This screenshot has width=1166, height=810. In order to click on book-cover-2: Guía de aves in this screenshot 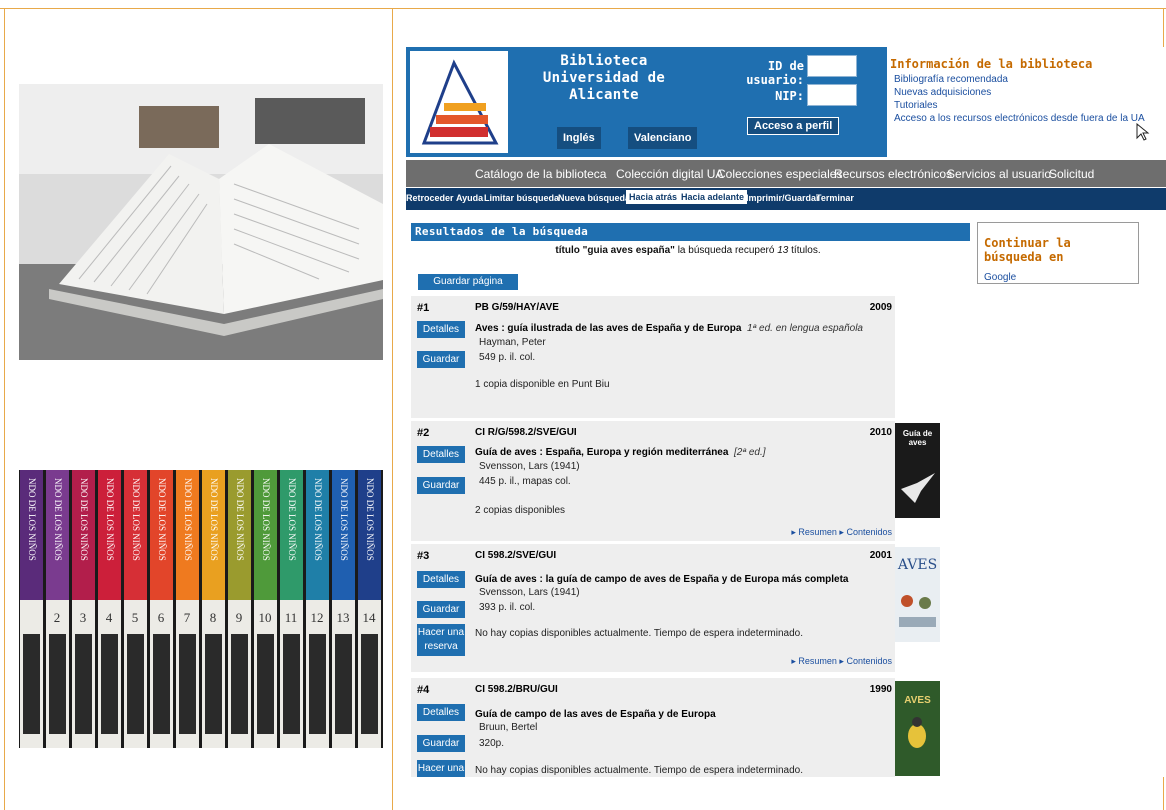, I will do `click(917, 470)`.